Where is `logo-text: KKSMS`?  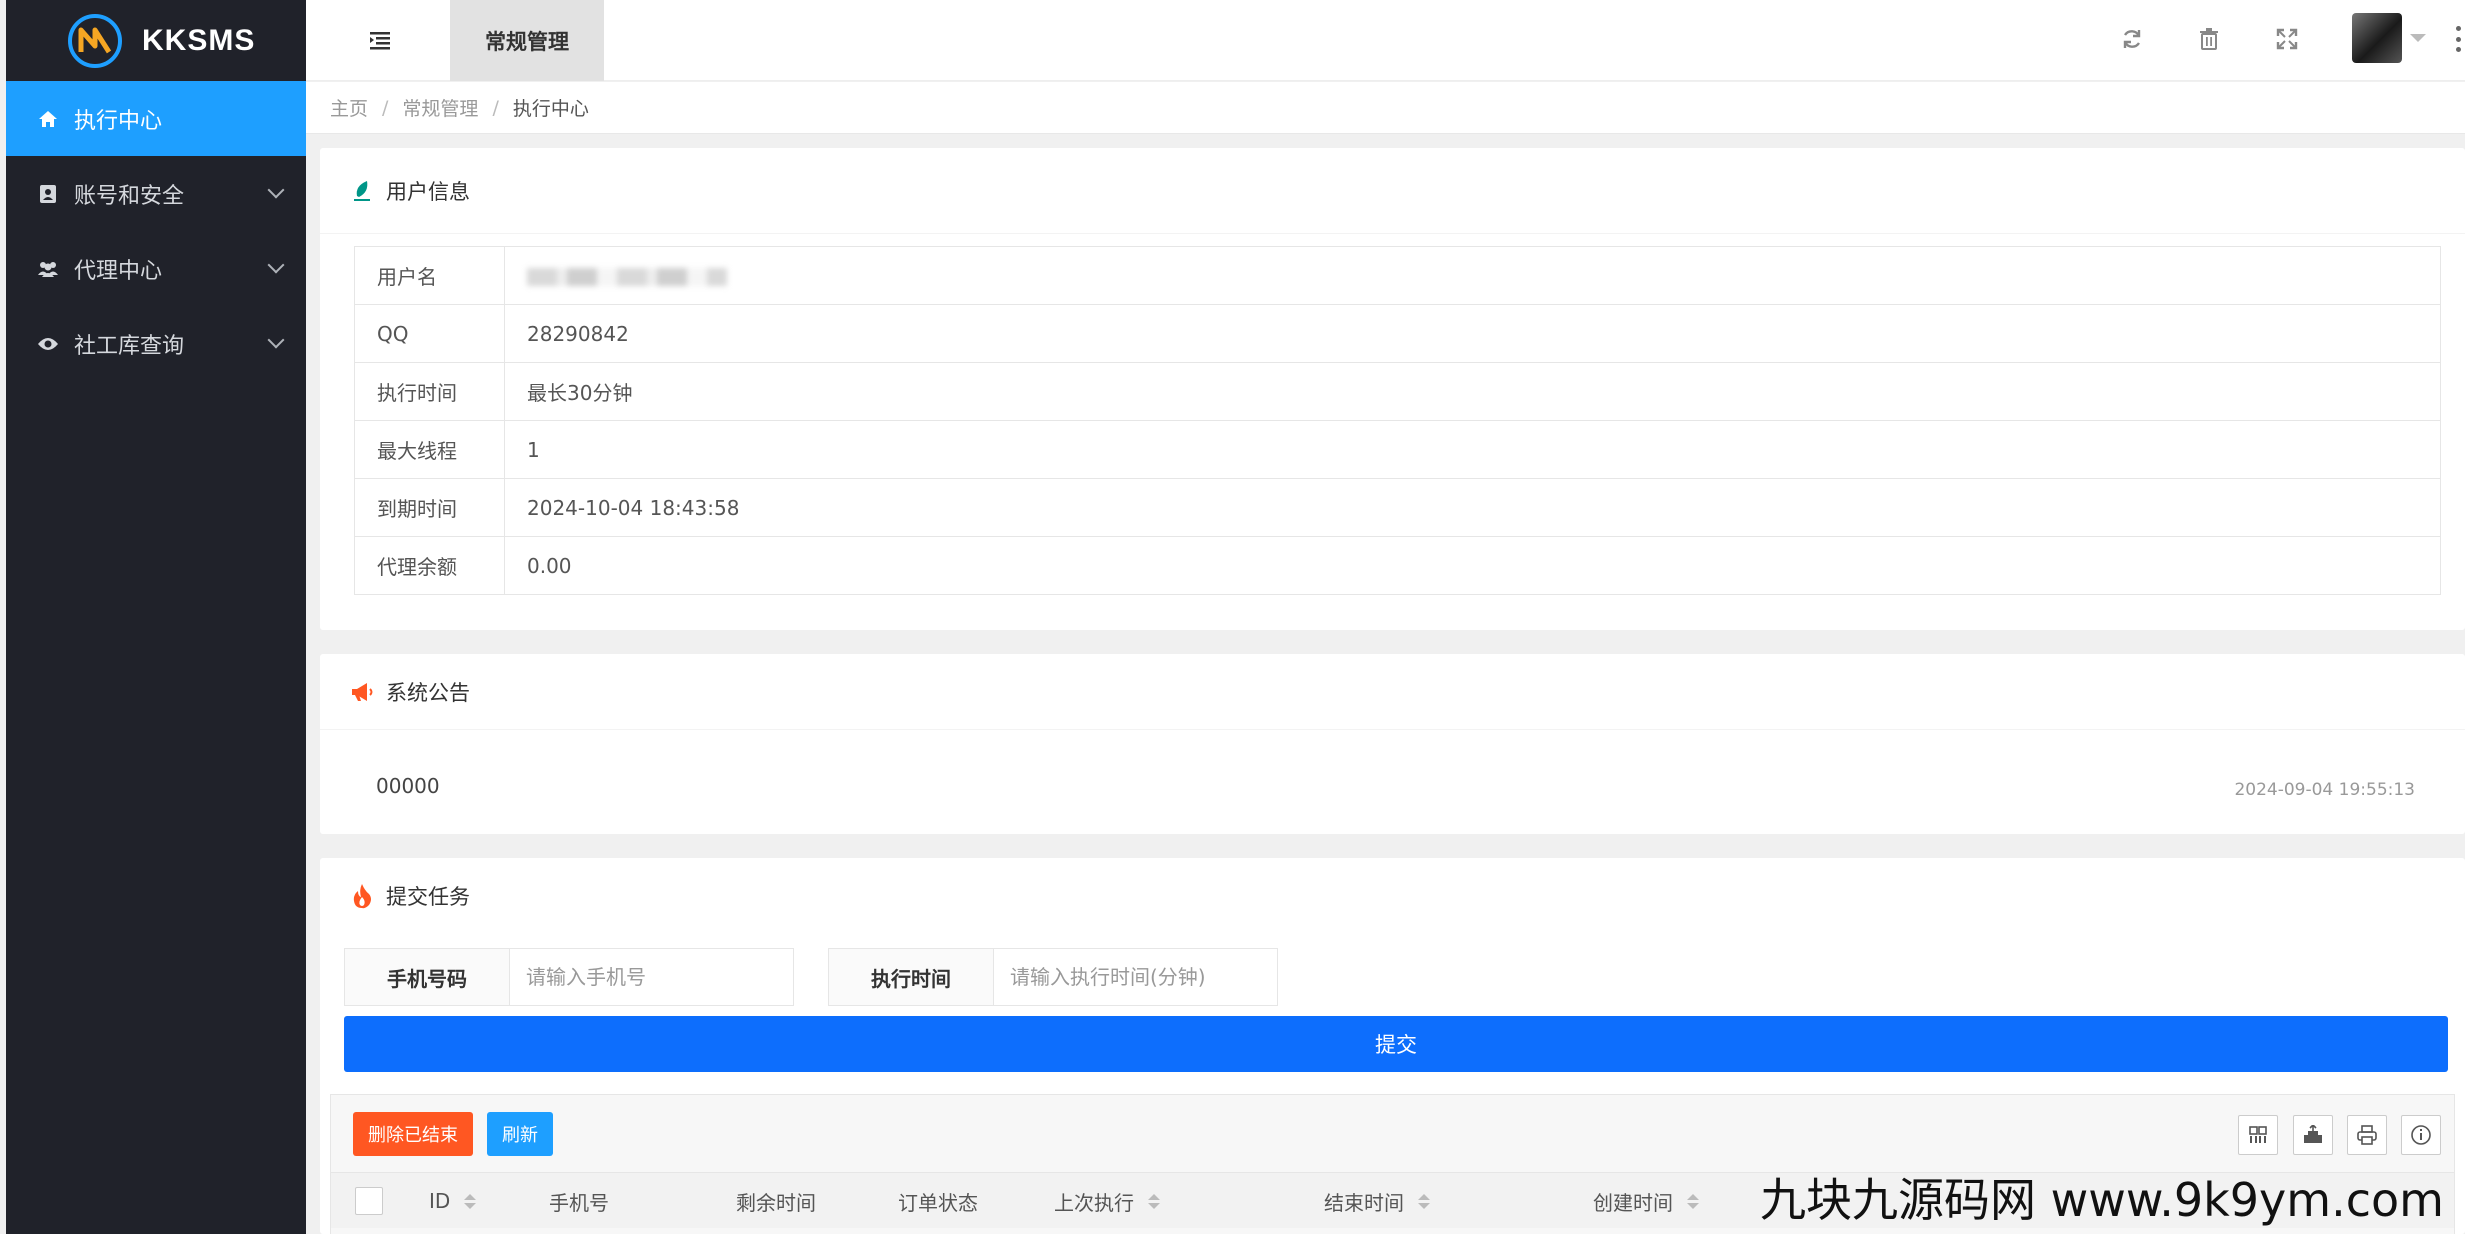 logo-text: KKSMS is located at coordinates (199, 40).